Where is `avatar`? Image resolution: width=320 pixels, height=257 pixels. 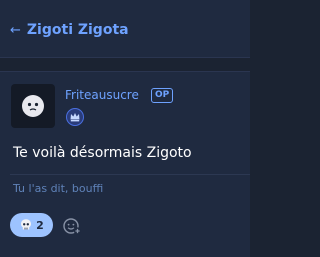
avatar is located at coordinates (33, 106).